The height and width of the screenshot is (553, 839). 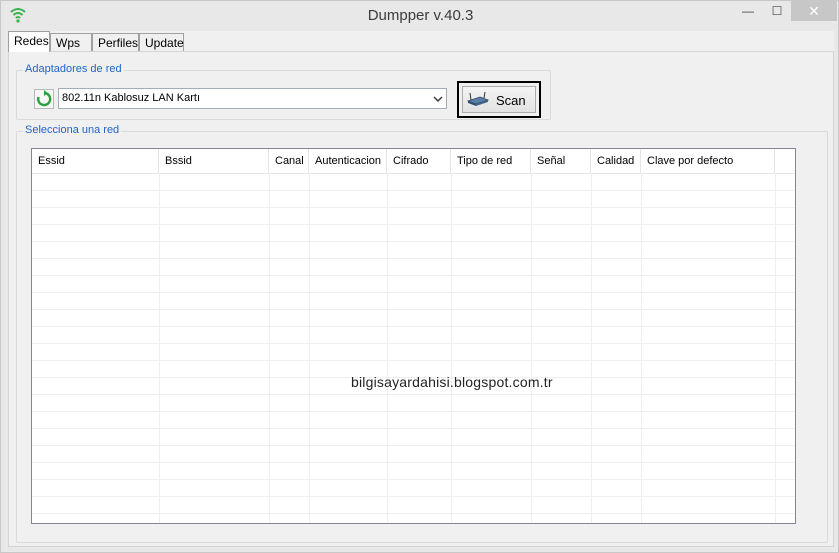 What do you see at coordinates (71, 42) in the screenshot?
I see `tab-wps: Wps` at bounding box center [71, 42].